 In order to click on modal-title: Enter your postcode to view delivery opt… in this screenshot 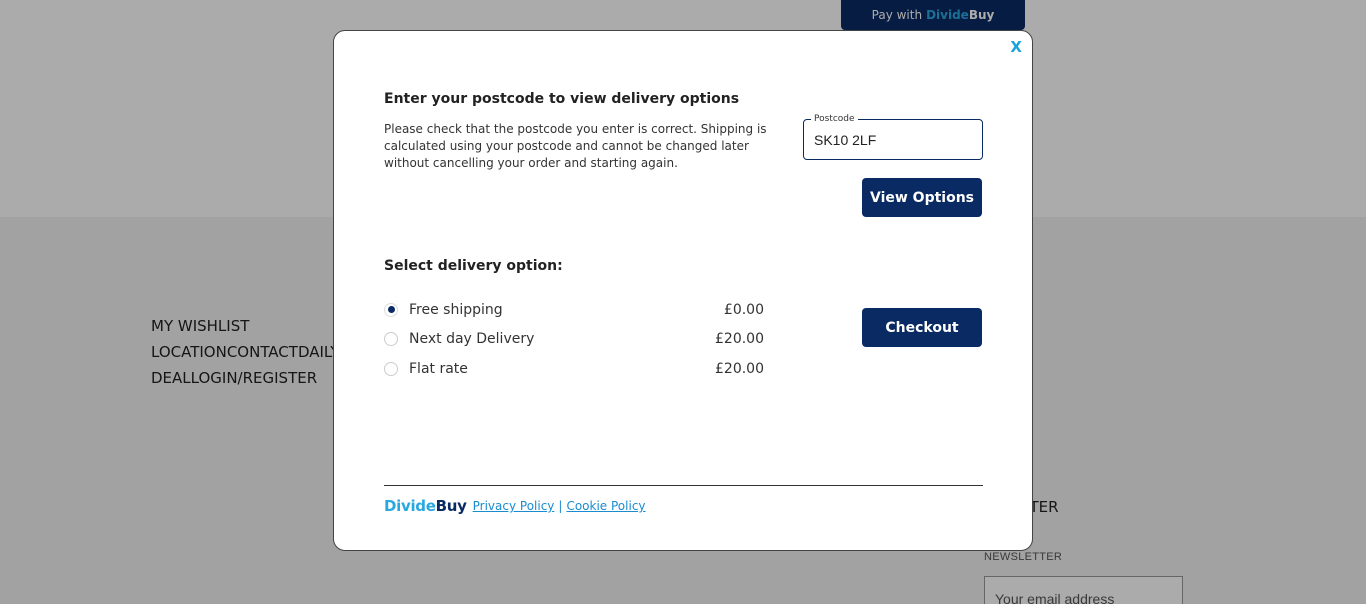, I will do `click(562, 99)`.